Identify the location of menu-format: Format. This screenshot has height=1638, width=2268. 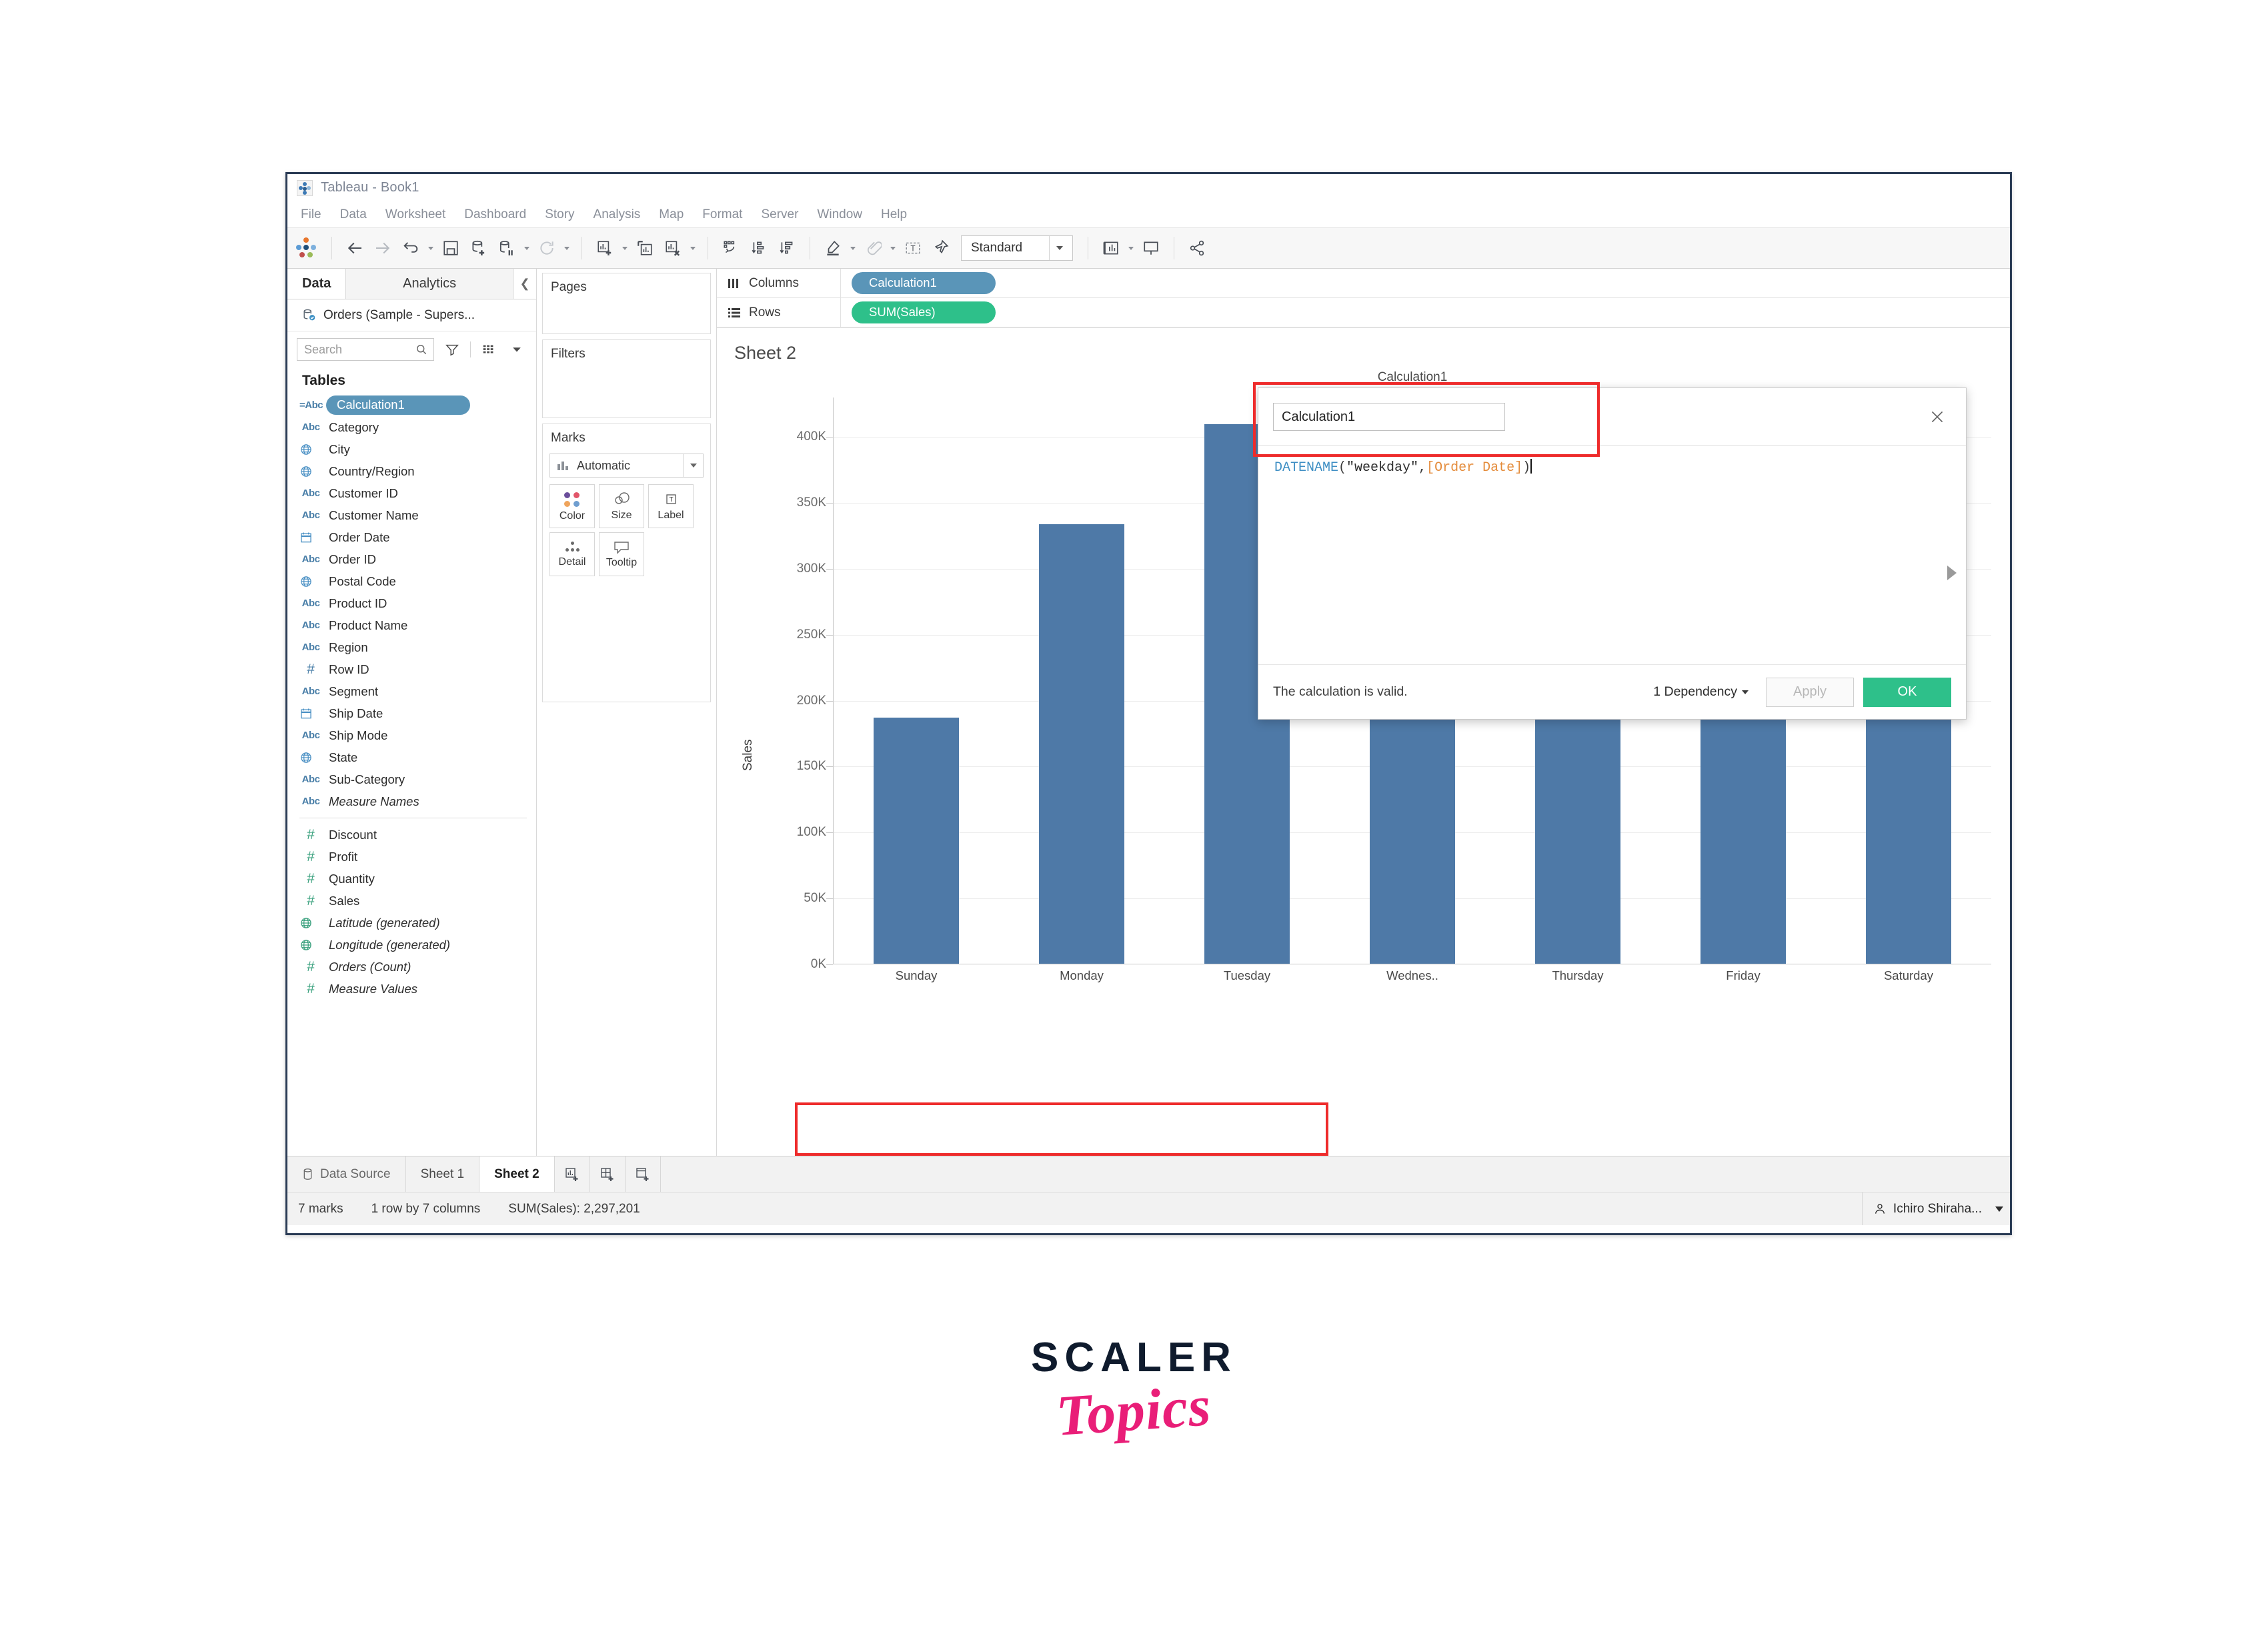
(723, 214).